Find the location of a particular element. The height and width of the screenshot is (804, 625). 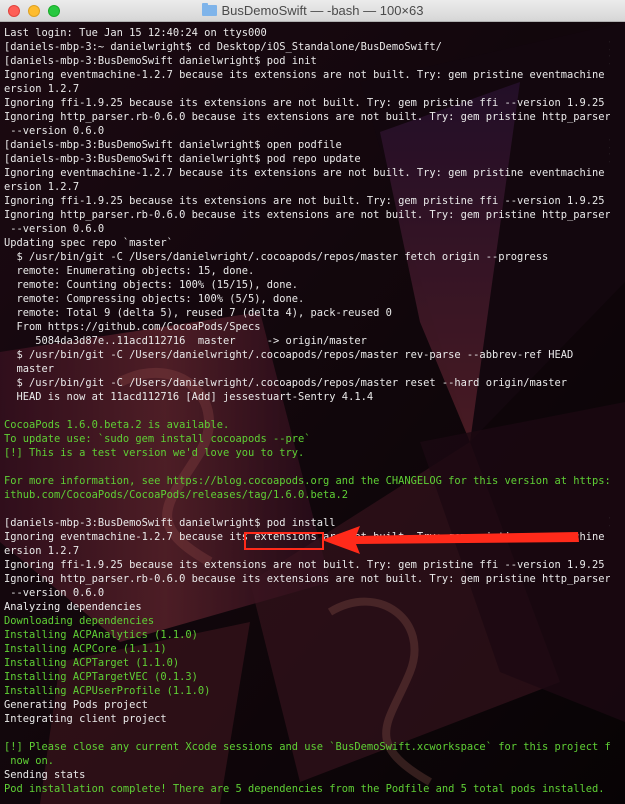

terminal-line-text: CocoaPods 1.6.0.beta.2 is available. is located at coordinates (117, 425).